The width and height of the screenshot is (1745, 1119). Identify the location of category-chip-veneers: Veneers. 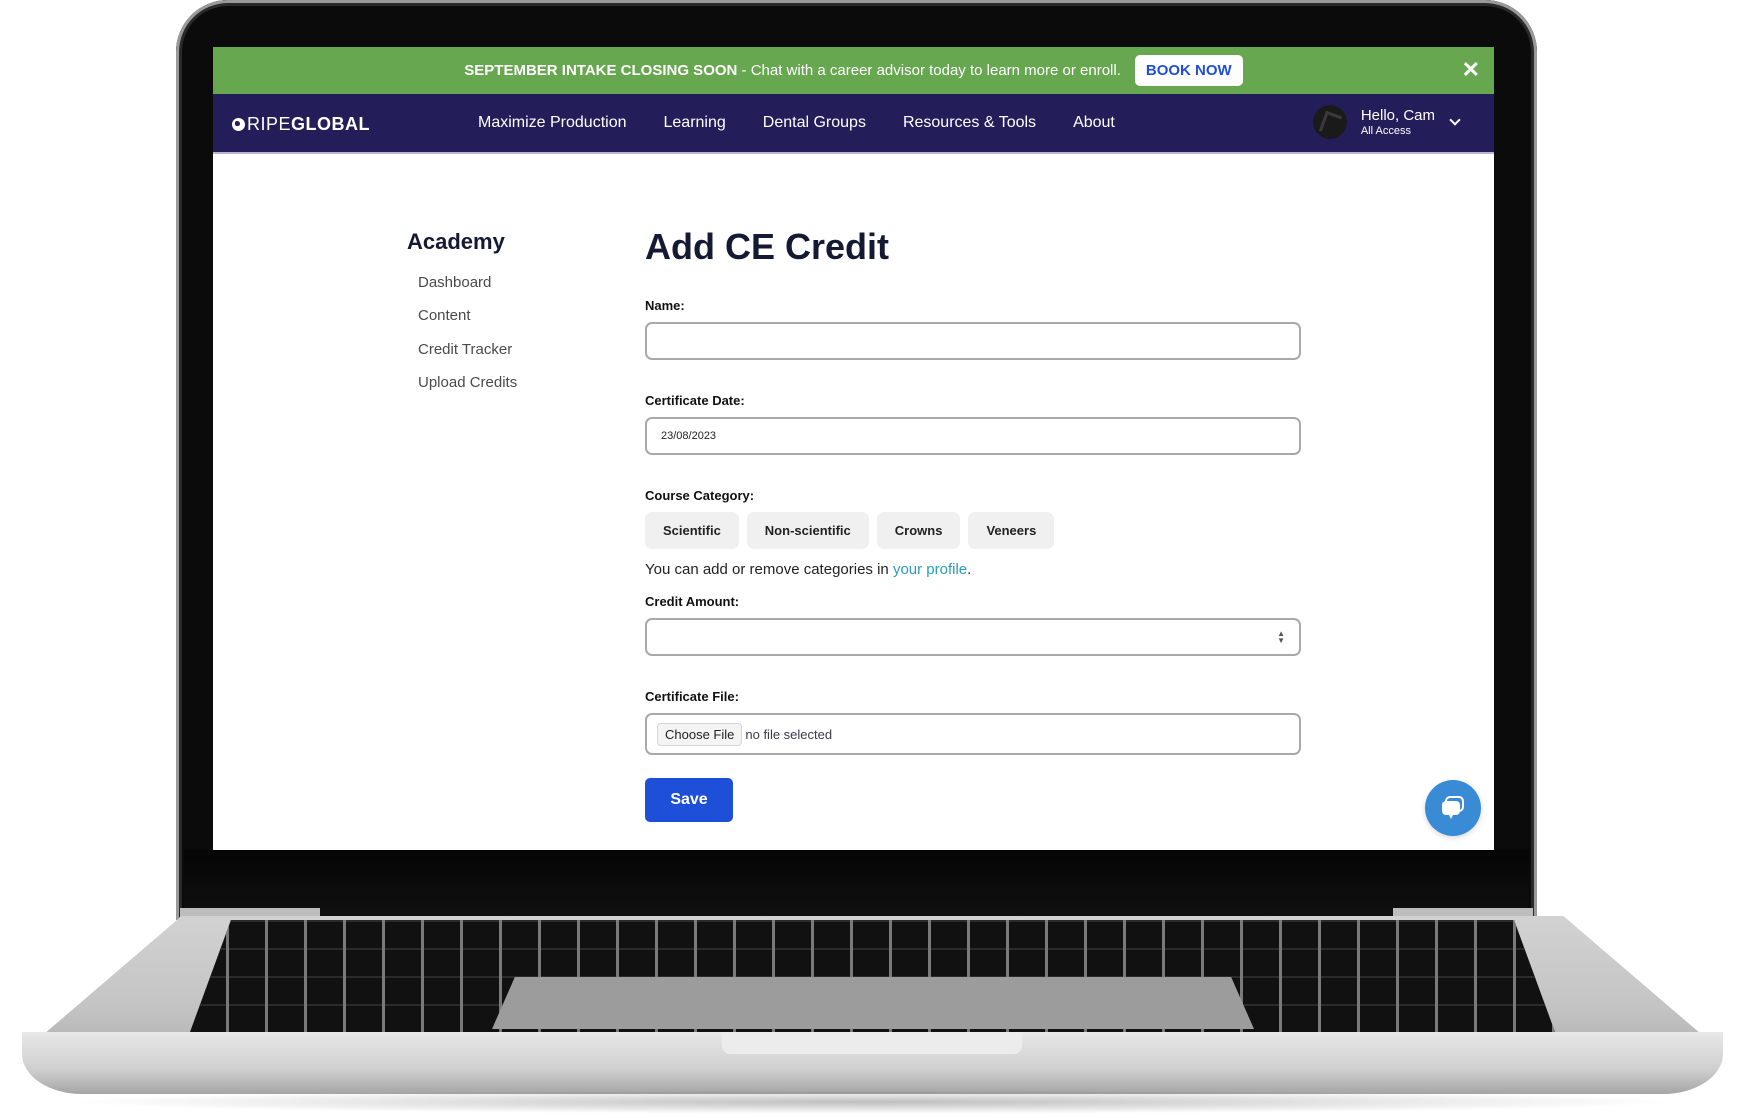
(1011, 530).